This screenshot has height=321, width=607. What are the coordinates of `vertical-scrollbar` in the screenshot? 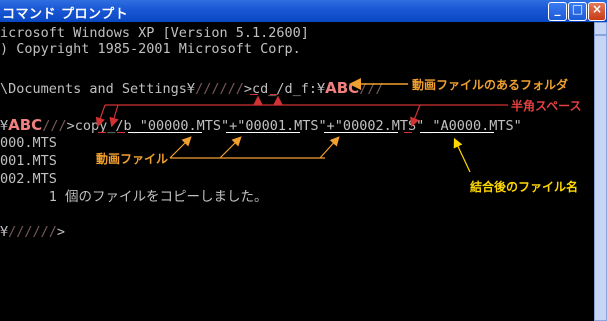 It's located at (600, 171).